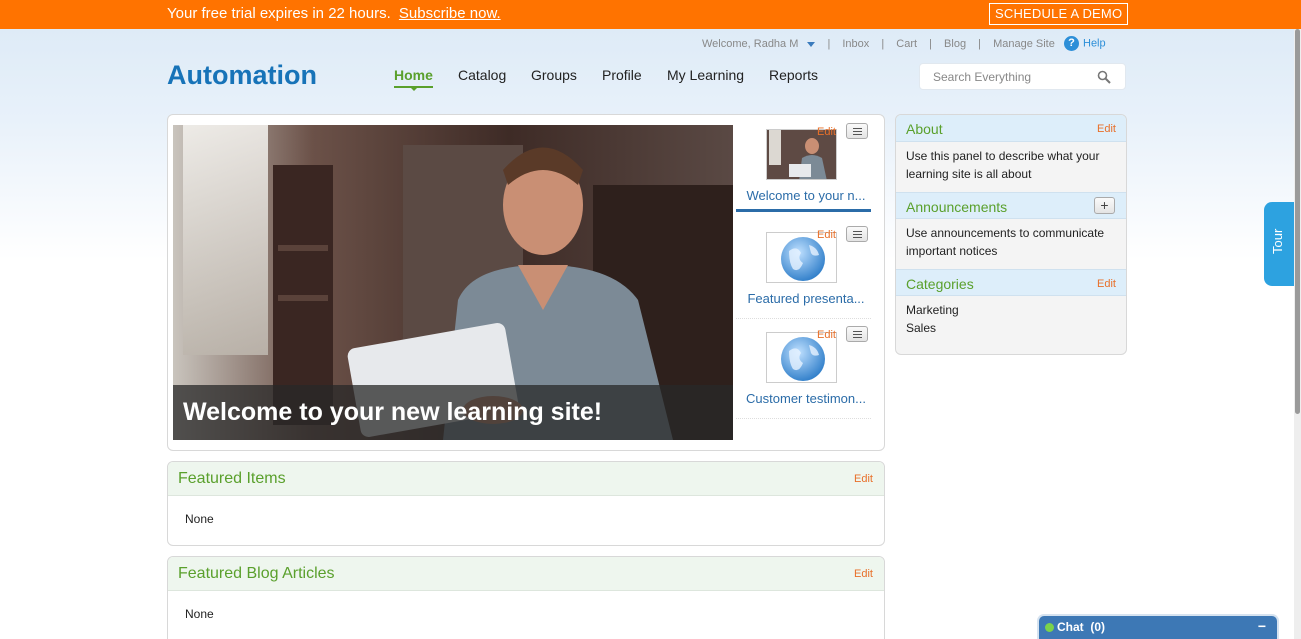 Image resolution: width=1301 pixels, height=639 pixels. I want to click on category-item: Sales, so click(1012, 328).